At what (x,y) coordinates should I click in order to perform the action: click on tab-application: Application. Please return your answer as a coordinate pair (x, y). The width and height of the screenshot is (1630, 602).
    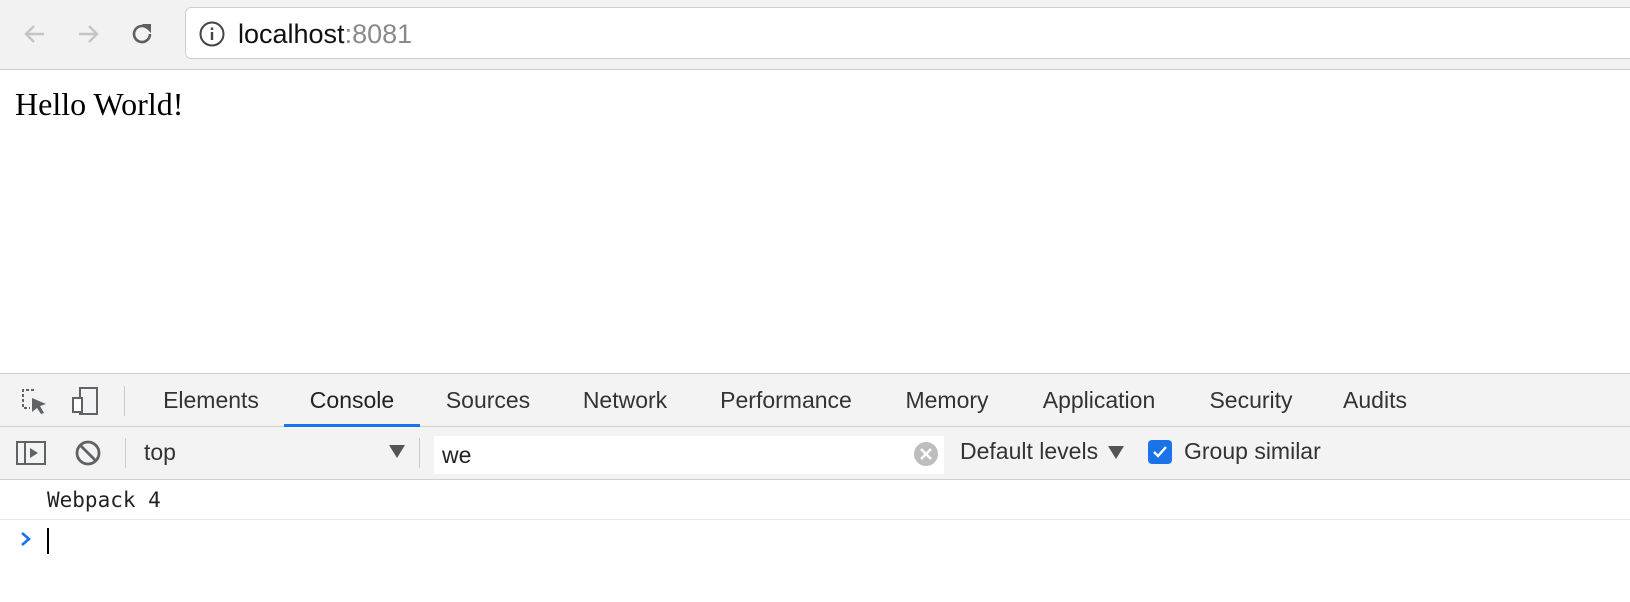
    Looking at the image, I should click on (1099, 400).